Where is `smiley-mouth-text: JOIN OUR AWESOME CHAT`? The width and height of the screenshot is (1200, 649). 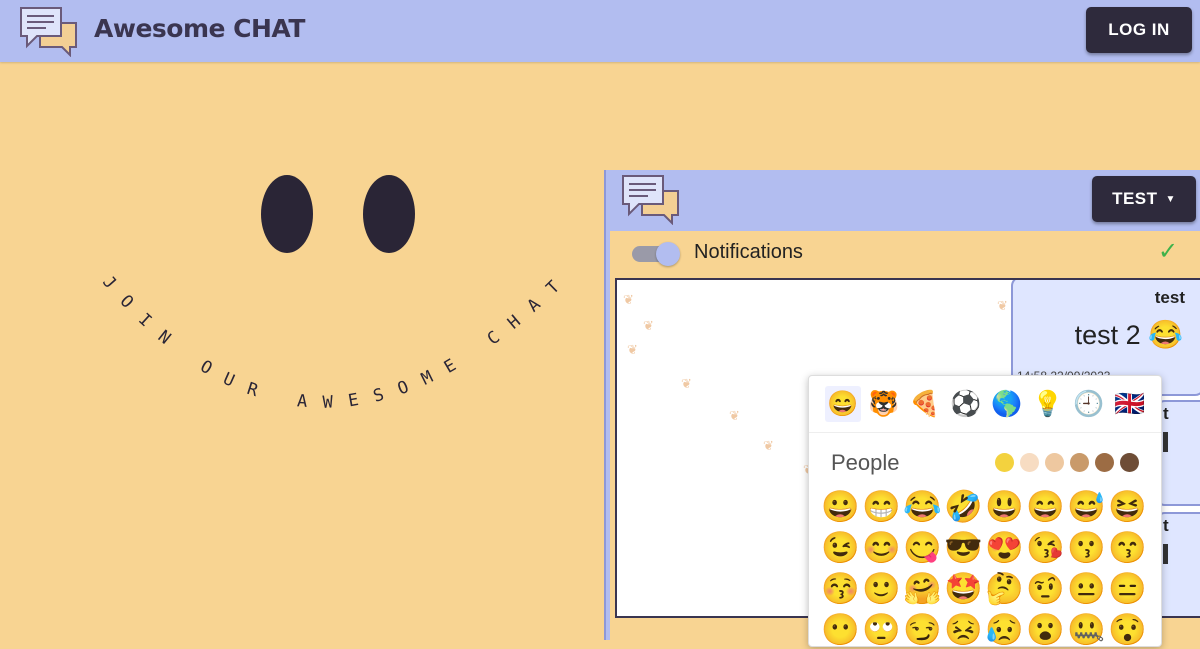
smiley-mouth-text: JOIN OUR AWESOME CHAT is located at coordinates (336, 339).